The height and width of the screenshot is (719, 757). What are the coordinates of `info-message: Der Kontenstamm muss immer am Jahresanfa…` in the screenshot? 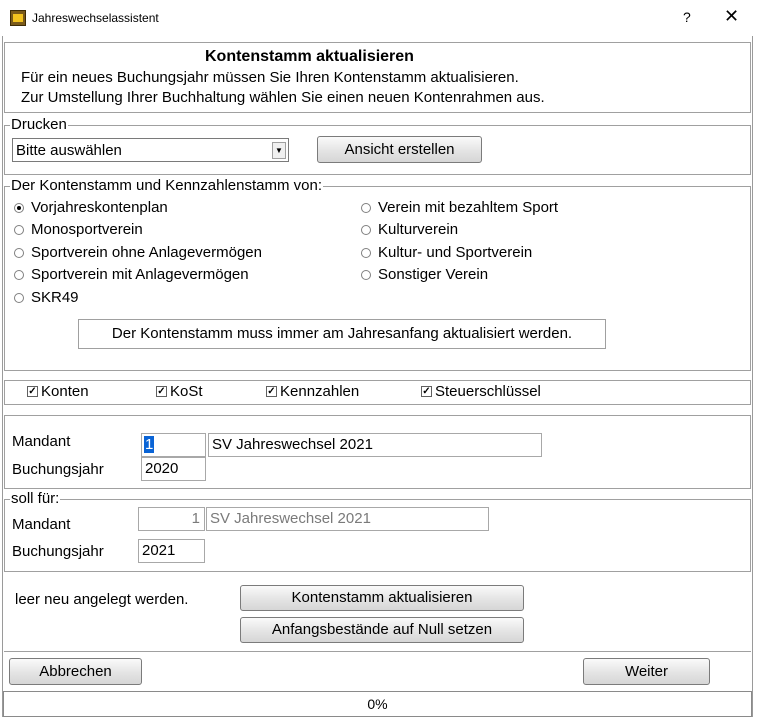 It's located at (342, 334).